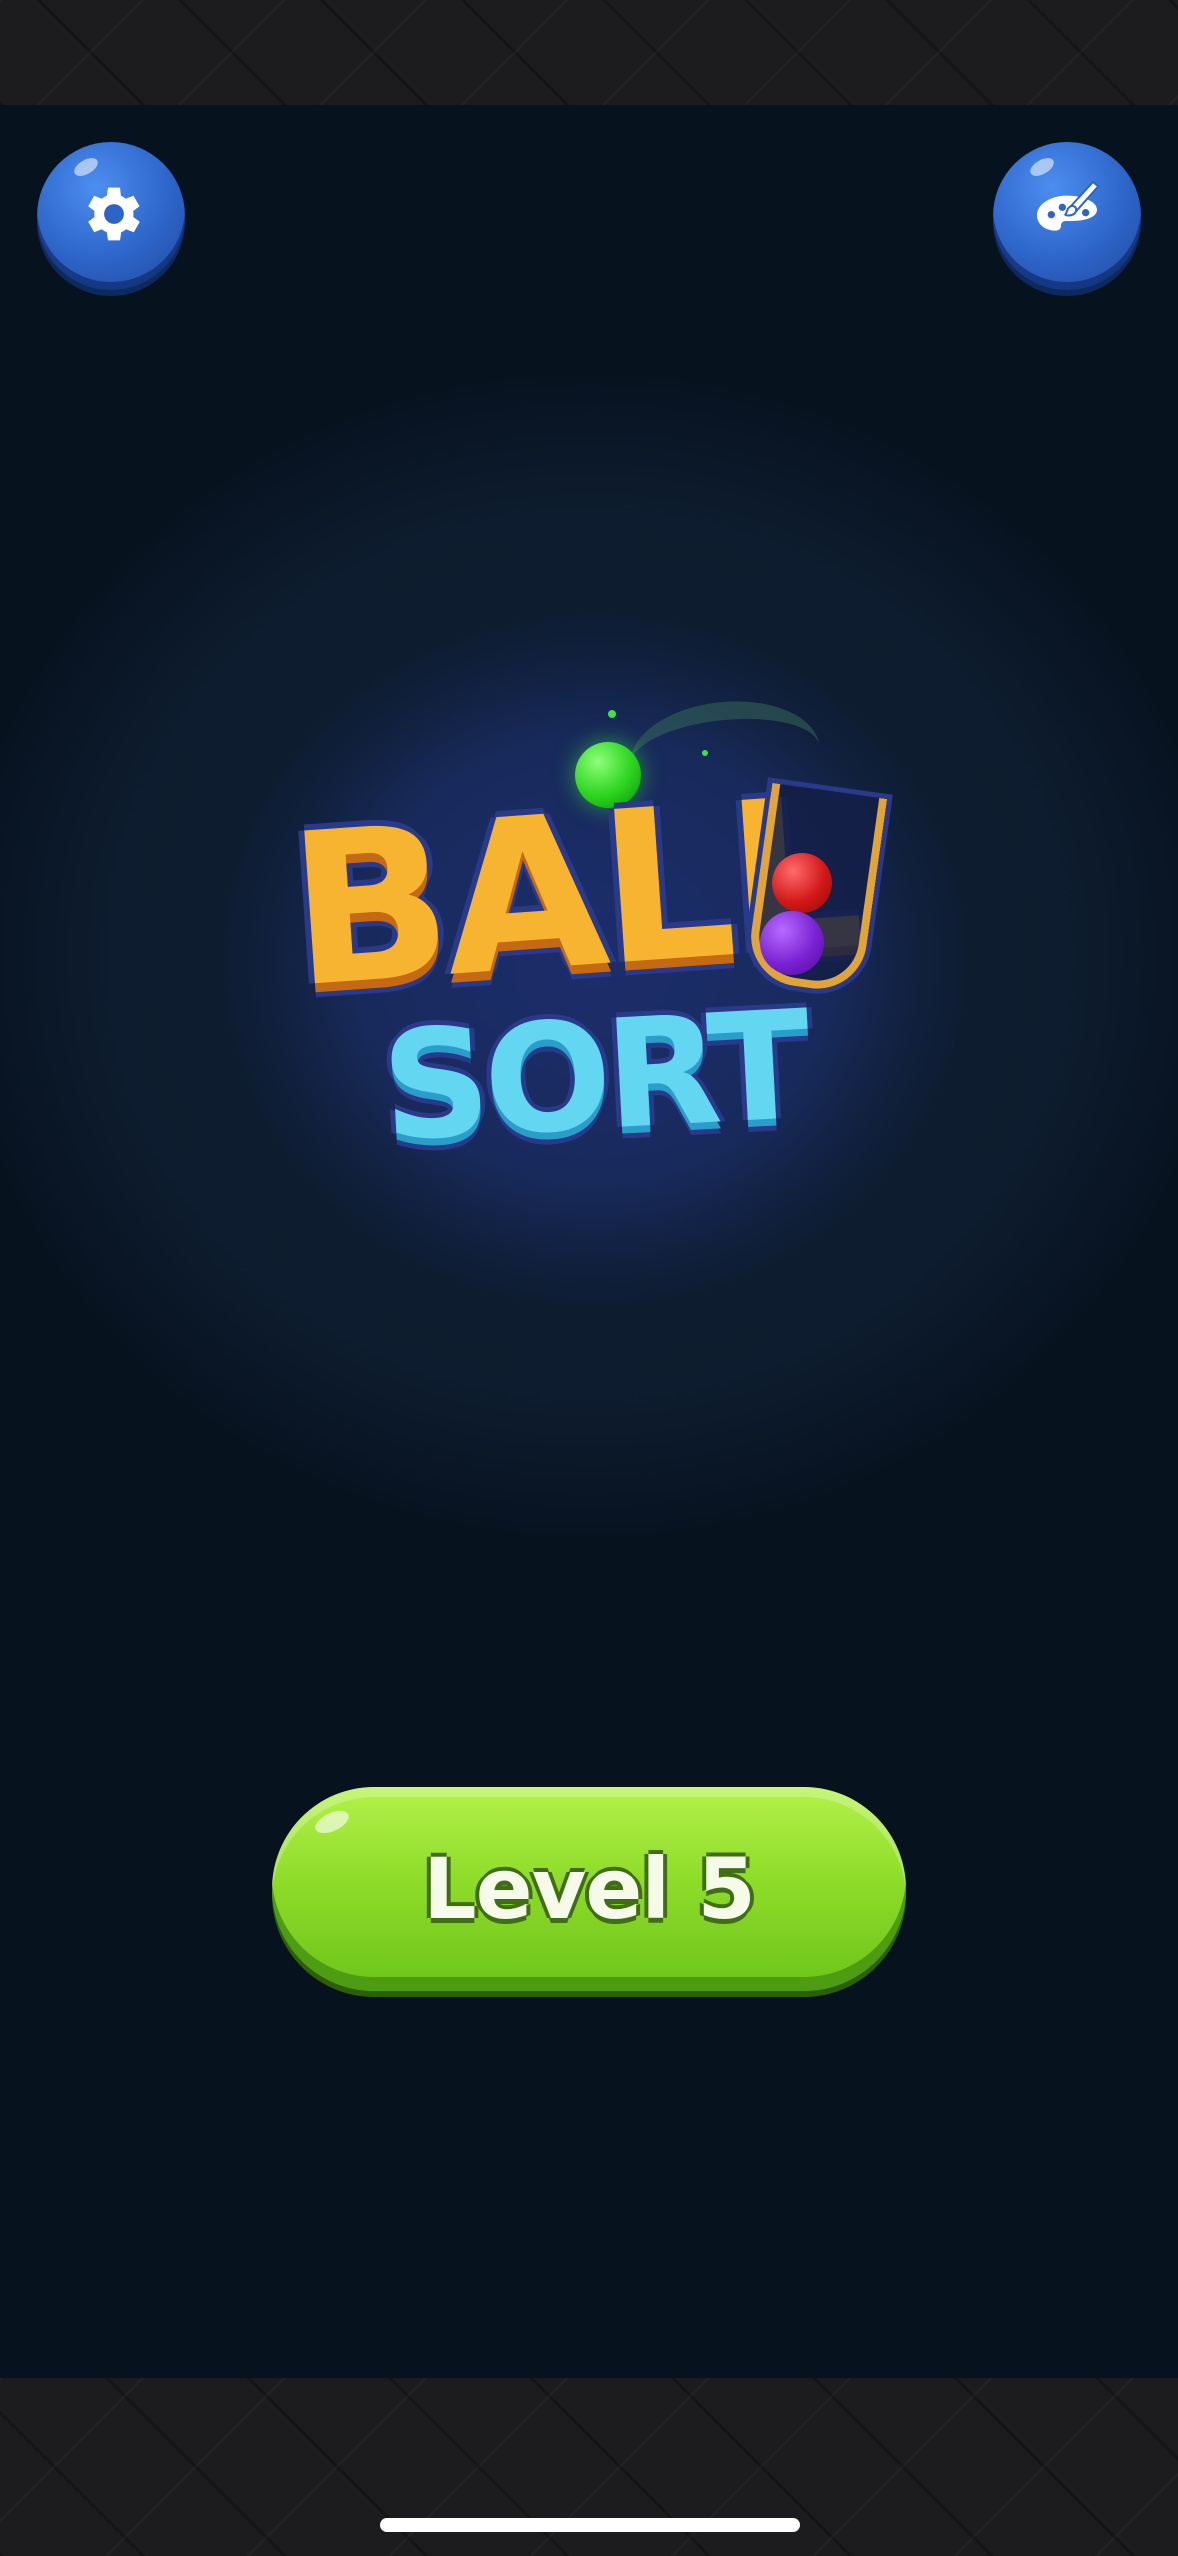 Image resolution: width=1178 pixels, height=2556 pixels. Describe the element at coordinates (590, 2525) in the screenshot. I see `home-indicator` at that location.